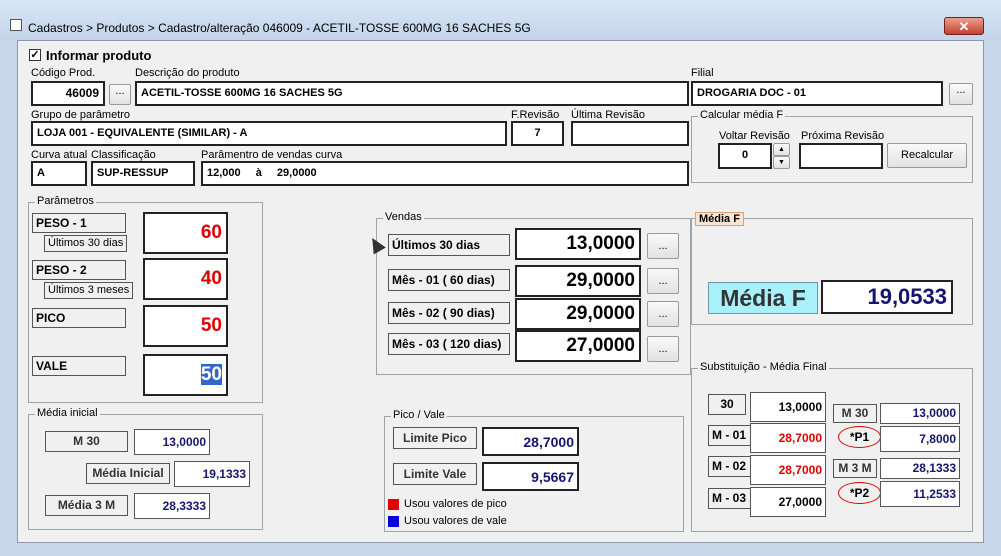  What do you see at coordinates (727, 404) in the screenshot?
I see `subst-30-label: 30` at bounding box center [727, 404].